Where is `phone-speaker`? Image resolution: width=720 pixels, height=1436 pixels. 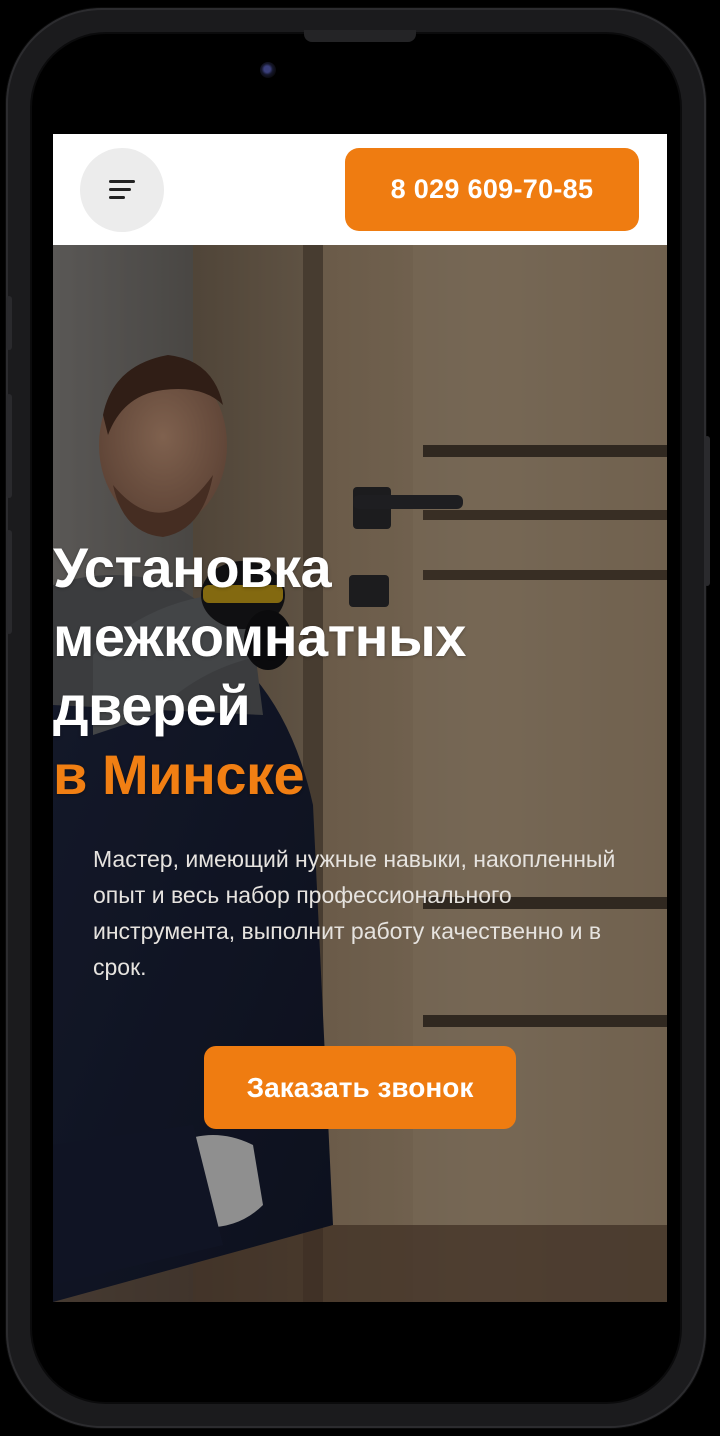
phone-speaker is located at coordinates (360, 36).